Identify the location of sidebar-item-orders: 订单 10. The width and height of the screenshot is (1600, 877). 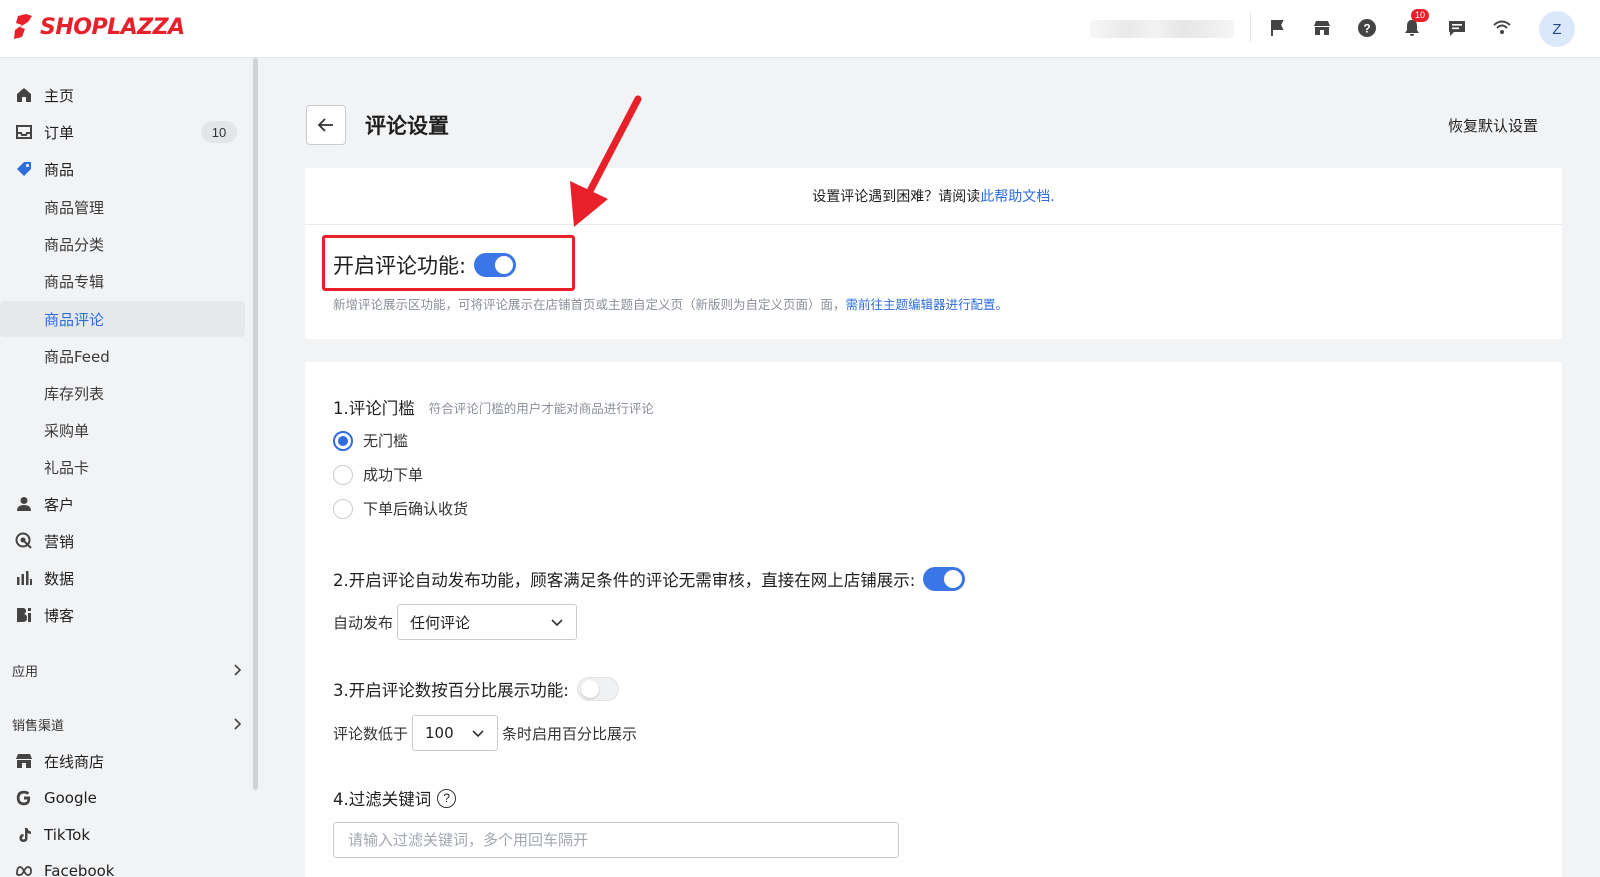
(122, 132).